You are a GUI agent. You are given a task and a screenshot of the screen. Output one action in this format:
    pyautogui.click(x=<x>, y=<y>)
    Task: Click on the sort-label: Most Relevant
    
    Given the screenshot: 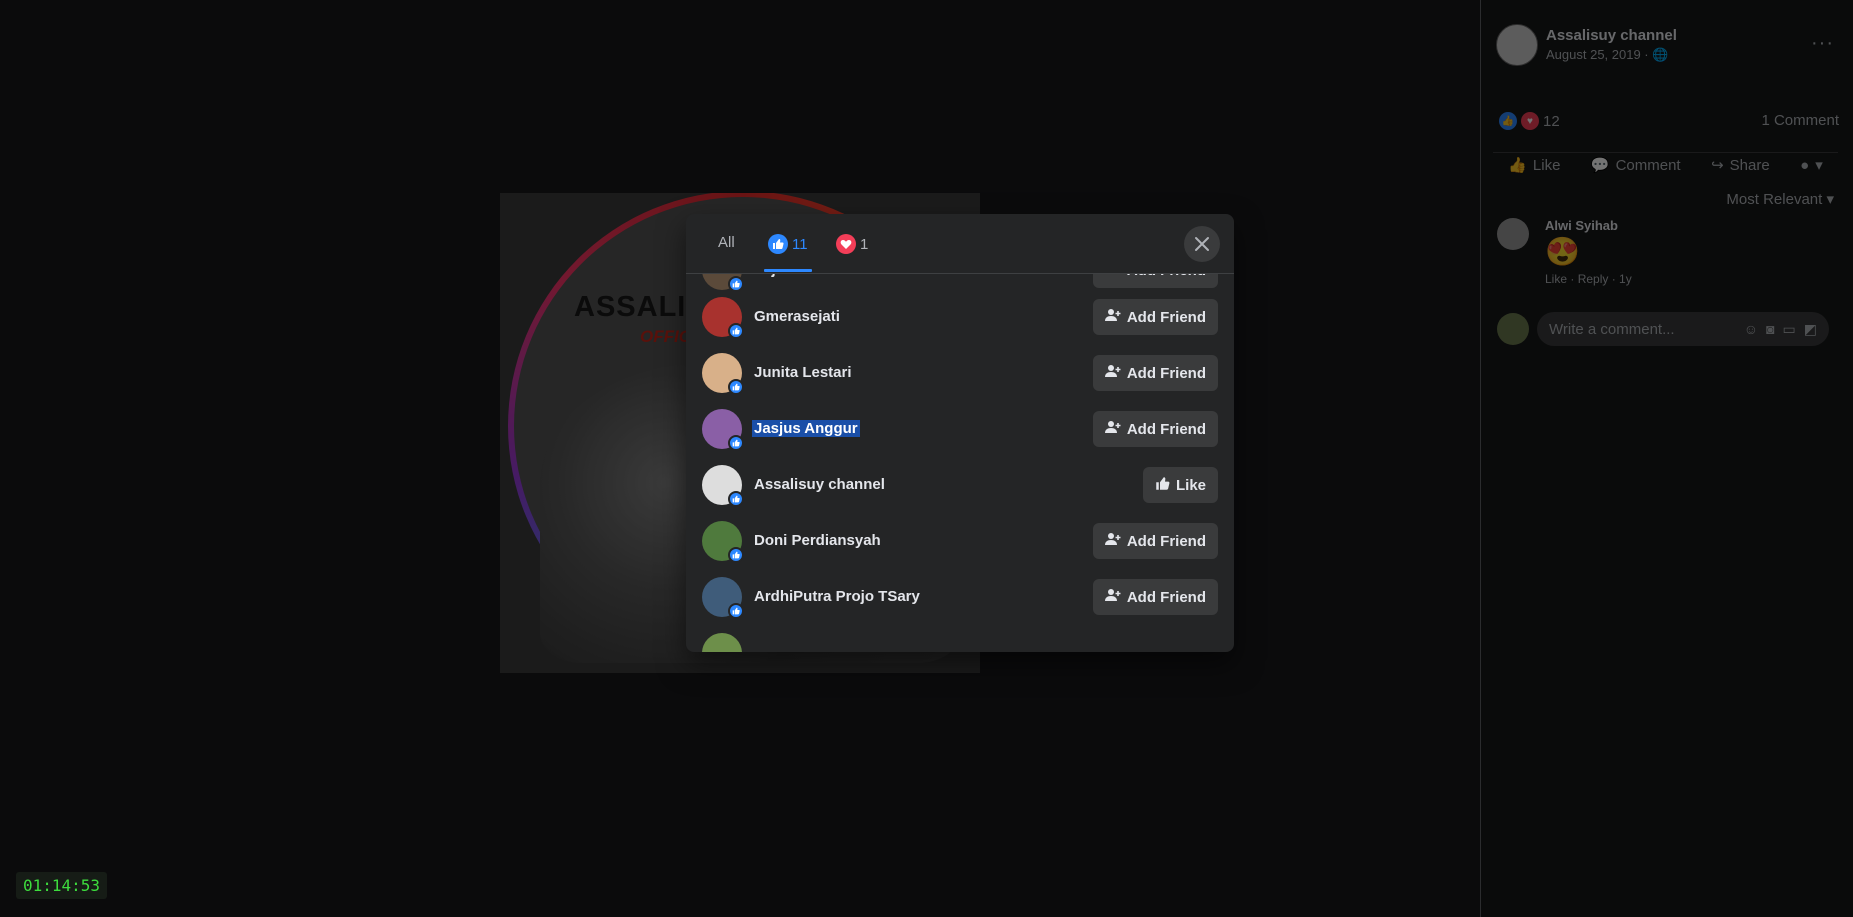 What is the action you would take?
    pyautogui.click(x=1774, y=199)
    